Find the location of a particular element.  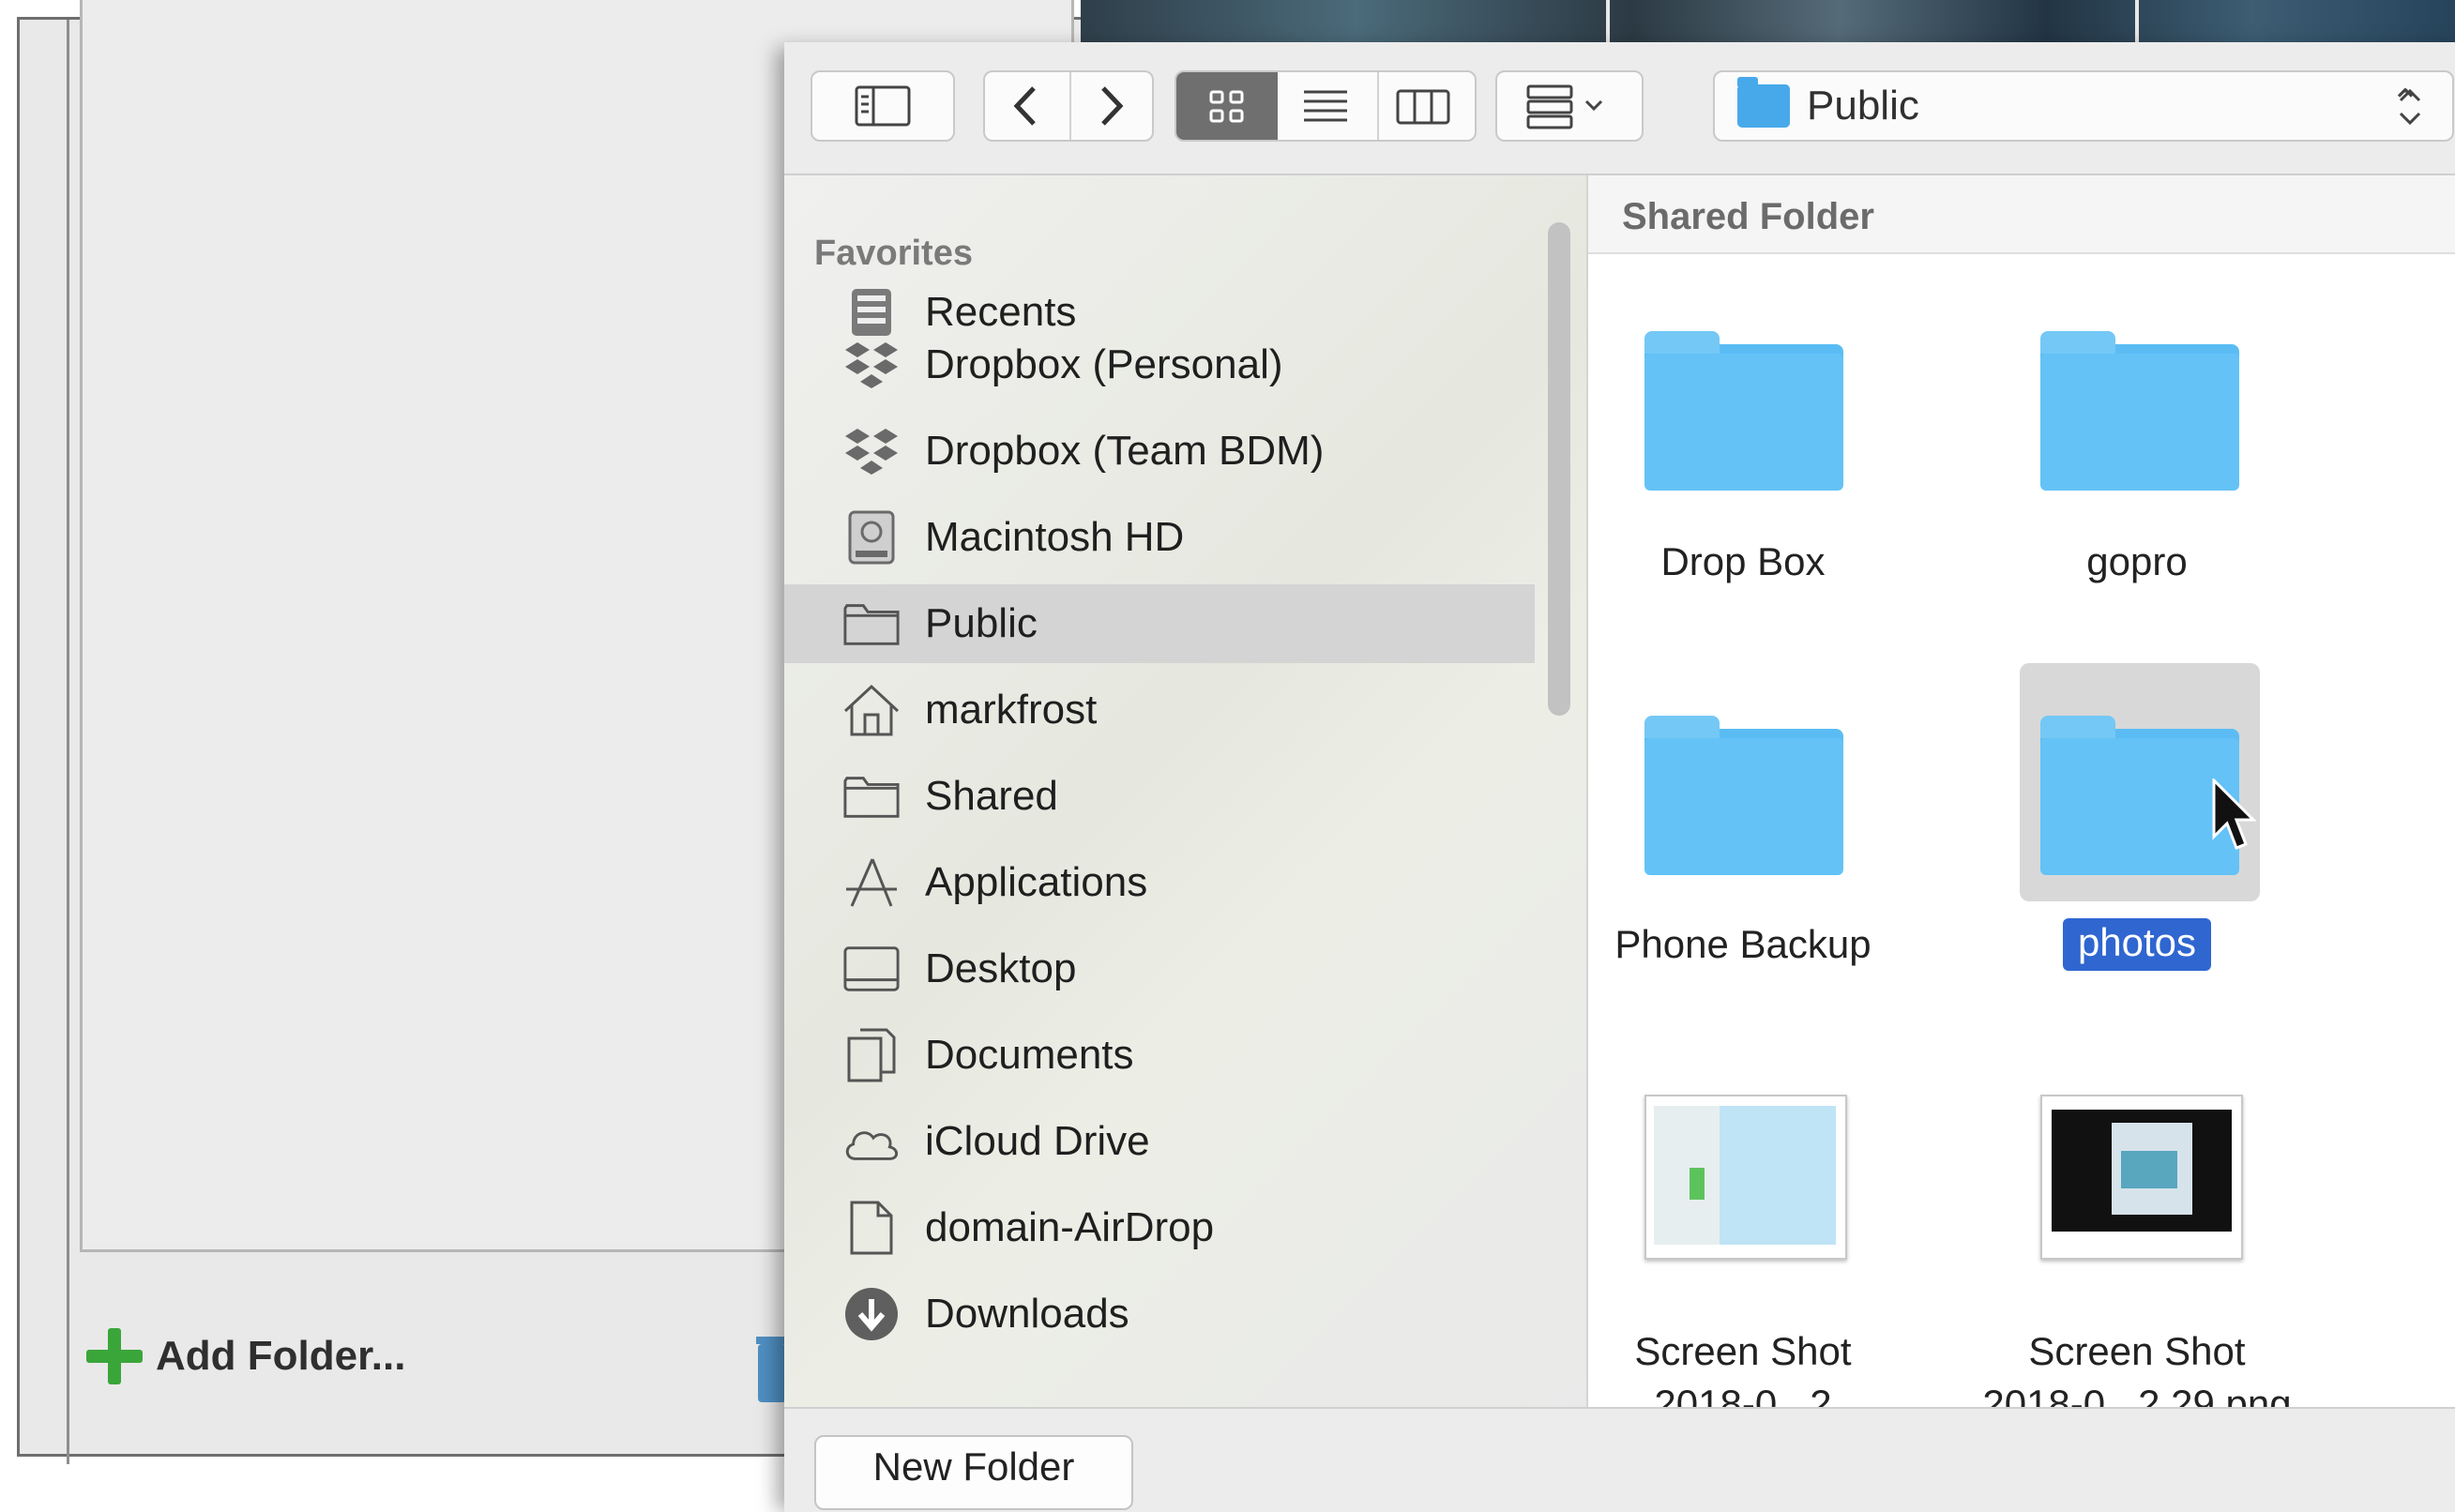

applications-icon is located at coordinates (871, 882).